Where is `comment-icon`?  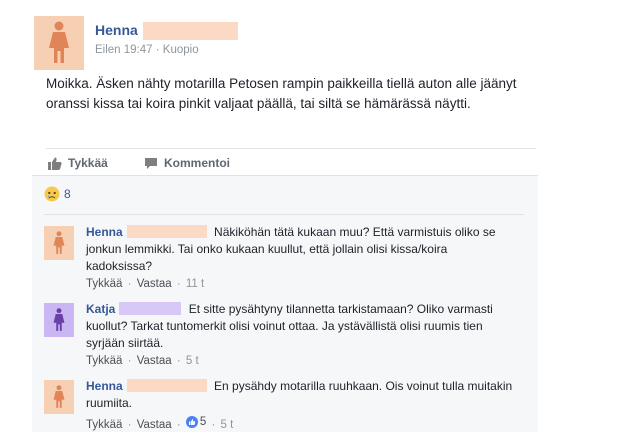
comment-icon is located at coordinates (151, 163).